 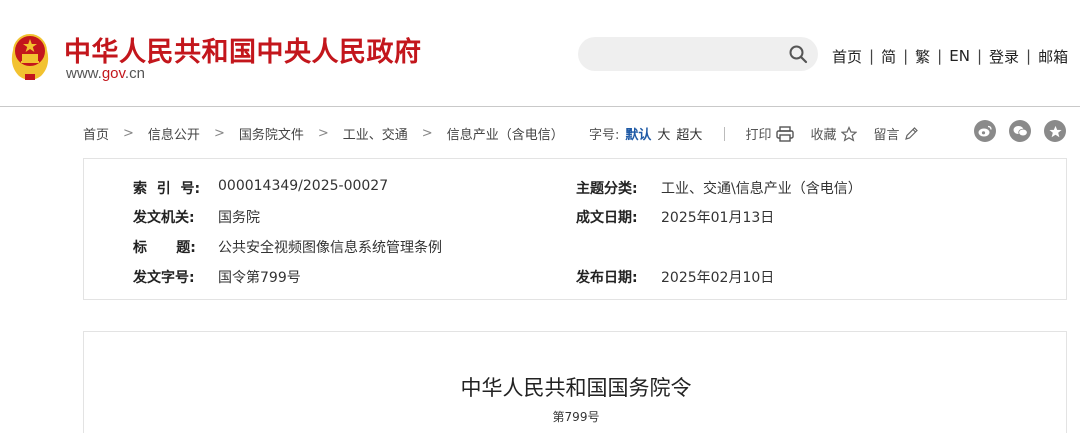 I want to click on index-number-label: 索 引 号:, so click(x=167, y=189).